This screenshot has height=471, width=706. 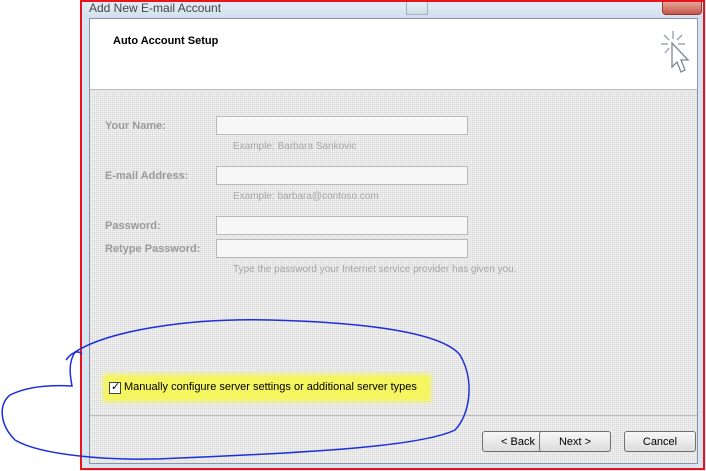 What do you see at coordinates (342, 225) in the screenshot?
I see `password-input` at bounding box center [342, 225].